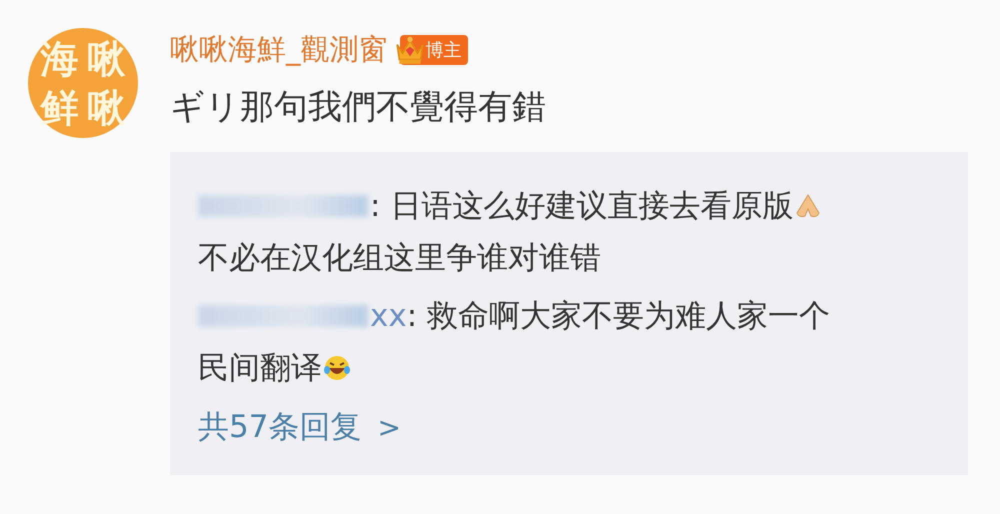 This screenshot has width=1000, height=514. What do you see at coordinates (59, 59) in the screenshot?
I see `avatar-character: 海` at bounding box center [59, 59].